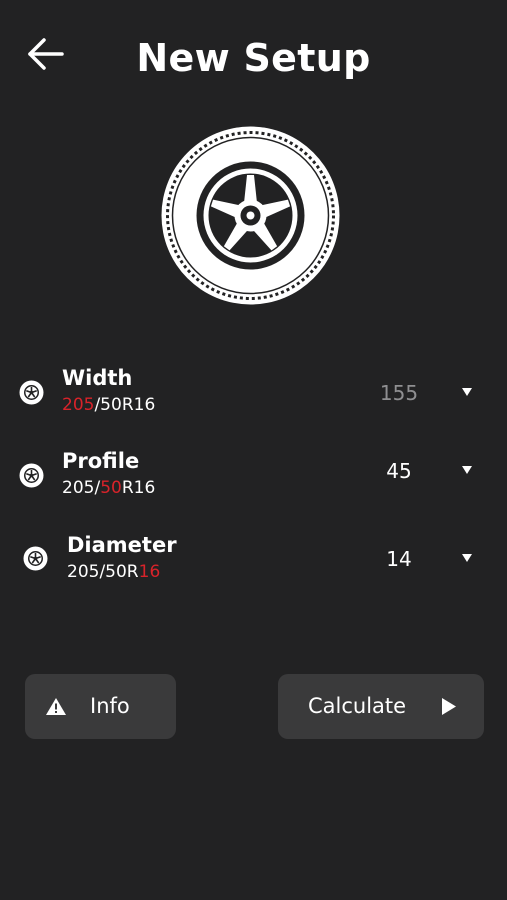 The height and width of the screenshot is (900, 507). I want to click on profile-size-highlight: 50, so click(111, 488).